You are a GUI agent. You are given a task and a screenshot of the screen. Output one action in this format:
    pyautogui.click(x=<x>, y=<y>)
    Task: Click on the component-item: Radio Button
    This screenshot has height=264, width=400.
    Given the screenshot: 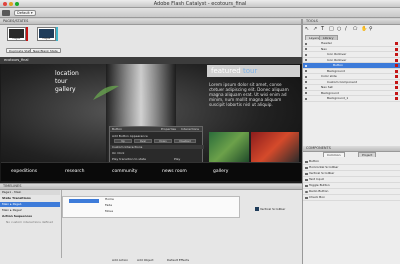 What is the action you would take?
    pyautogui.click(x=351, y=192)
    